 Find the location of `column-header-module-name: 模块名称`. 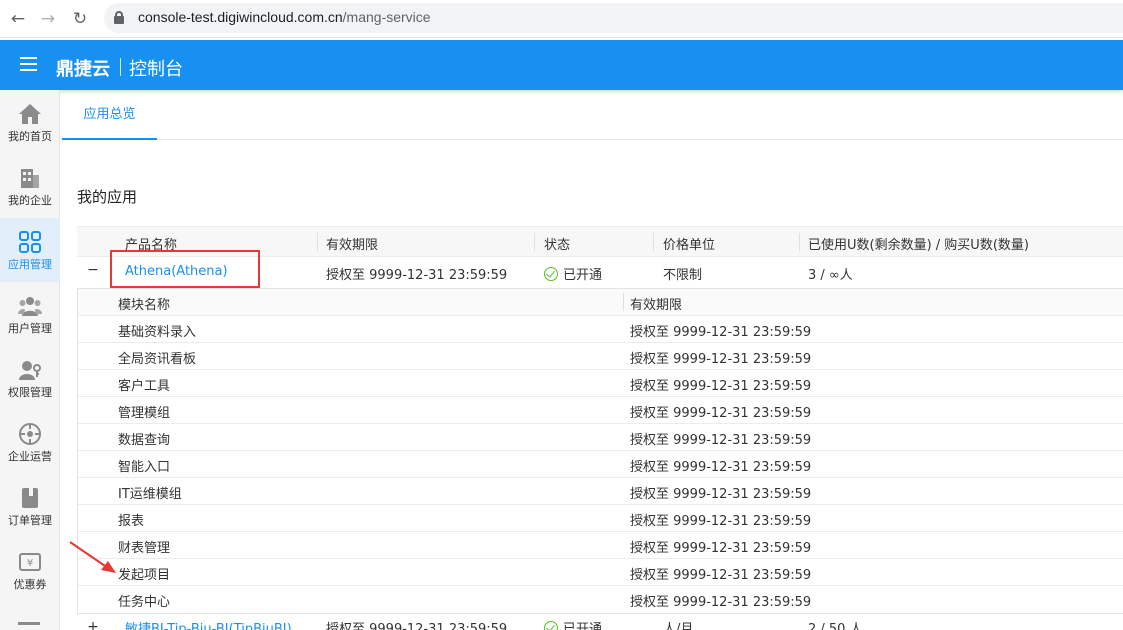

column-header-module-name: 模块名称 is located at coordinates (144, 305).